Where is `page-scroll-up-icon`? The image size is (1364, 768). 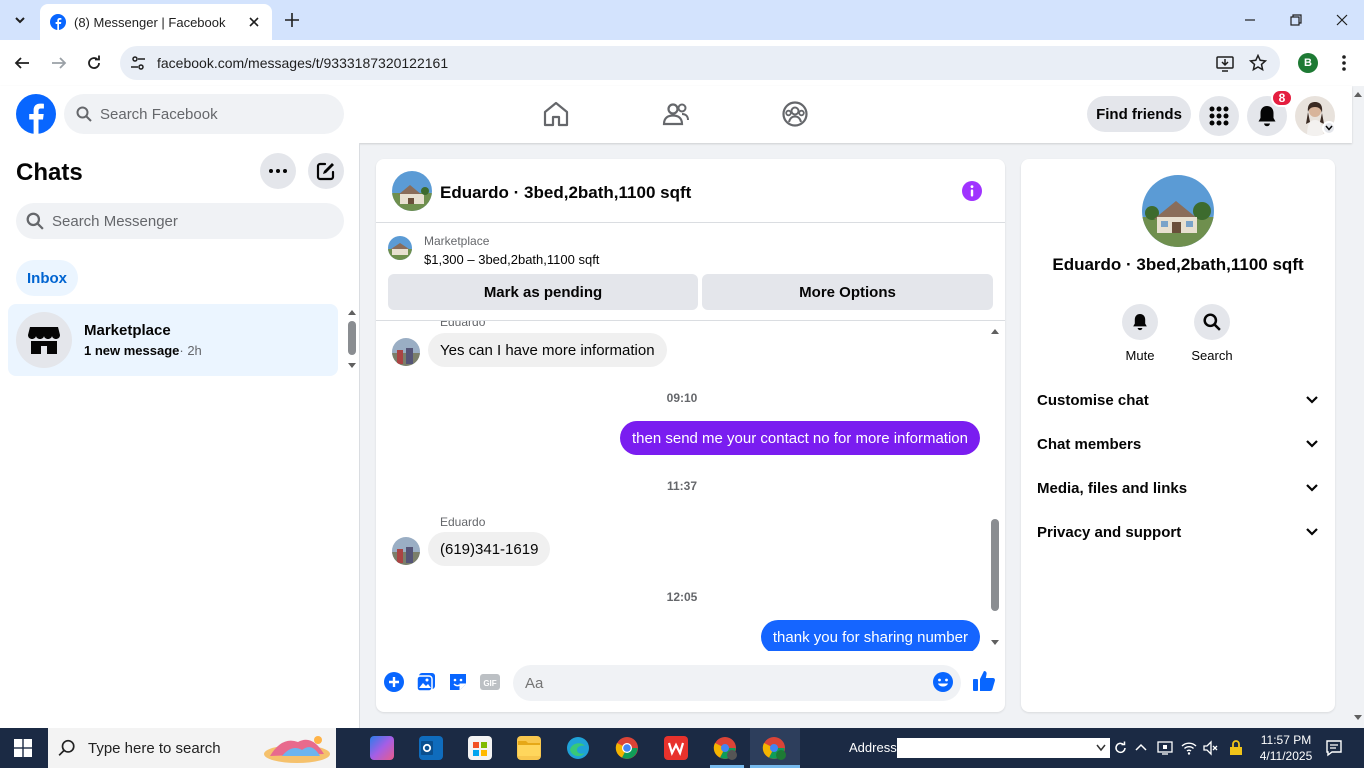 page-scroll-up-icon is located at coordinates (1358, 94).